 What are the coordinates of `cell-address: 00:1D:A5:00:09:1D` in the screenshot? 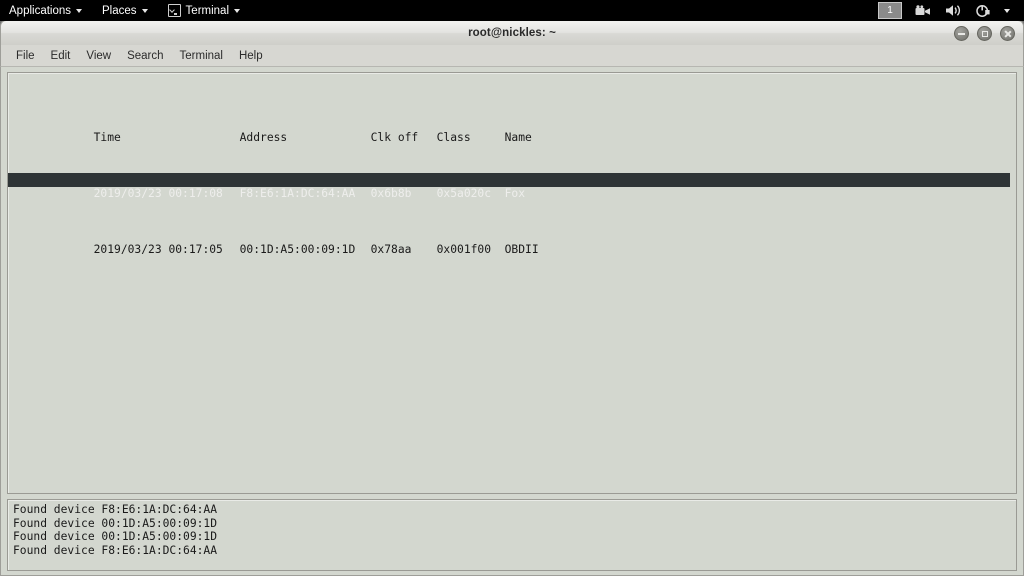 It's located at (297, 249).